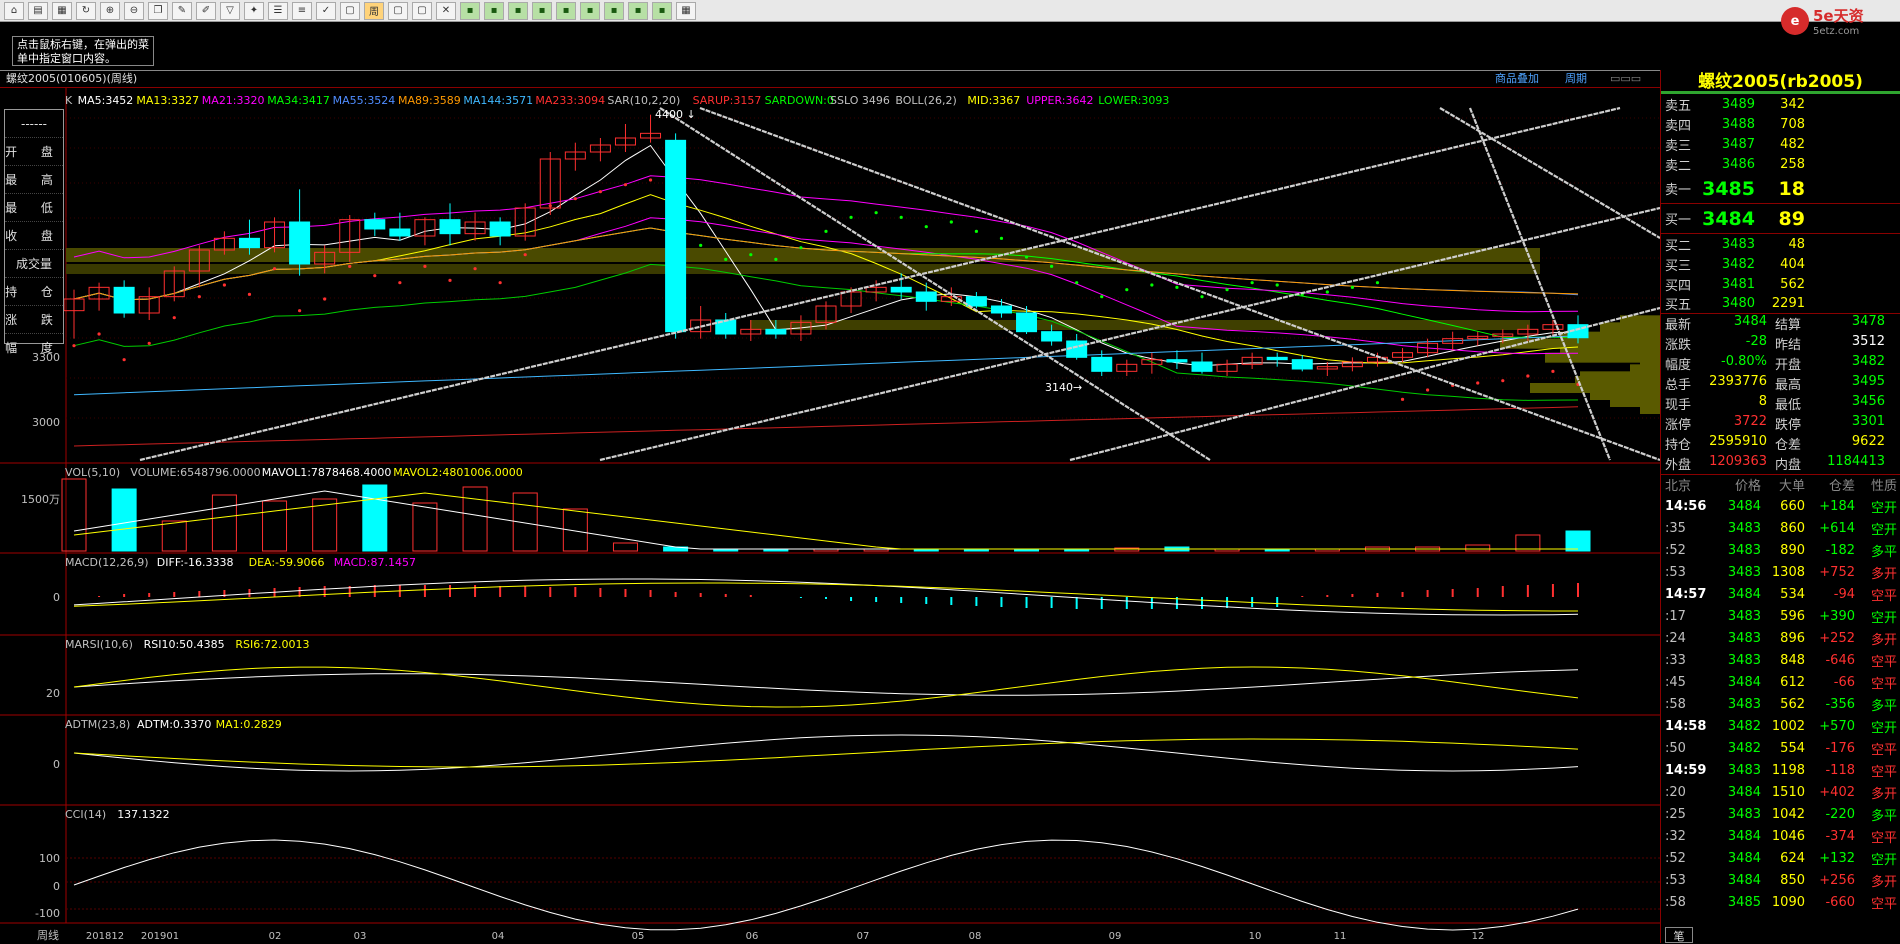 This screenshot has width=1900, height=944. What do you see at coordinates (1744, 814) in the screenshot?
I see `tick-price: 3483` at bounding box center [1744, 814].